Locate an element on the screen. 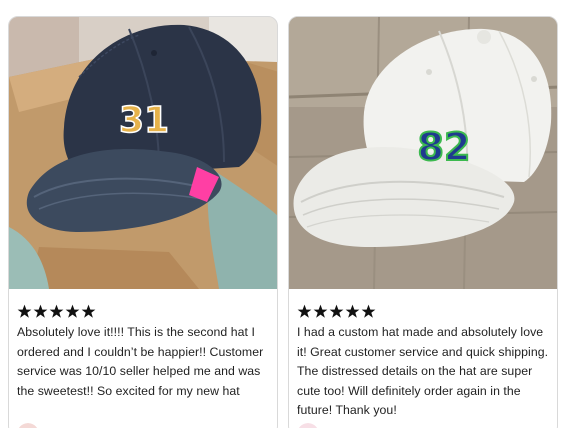 Image resolution: width=570 pixels, height=428 pixels. cap-number-2: 82 is located at coordinates (444, 147).